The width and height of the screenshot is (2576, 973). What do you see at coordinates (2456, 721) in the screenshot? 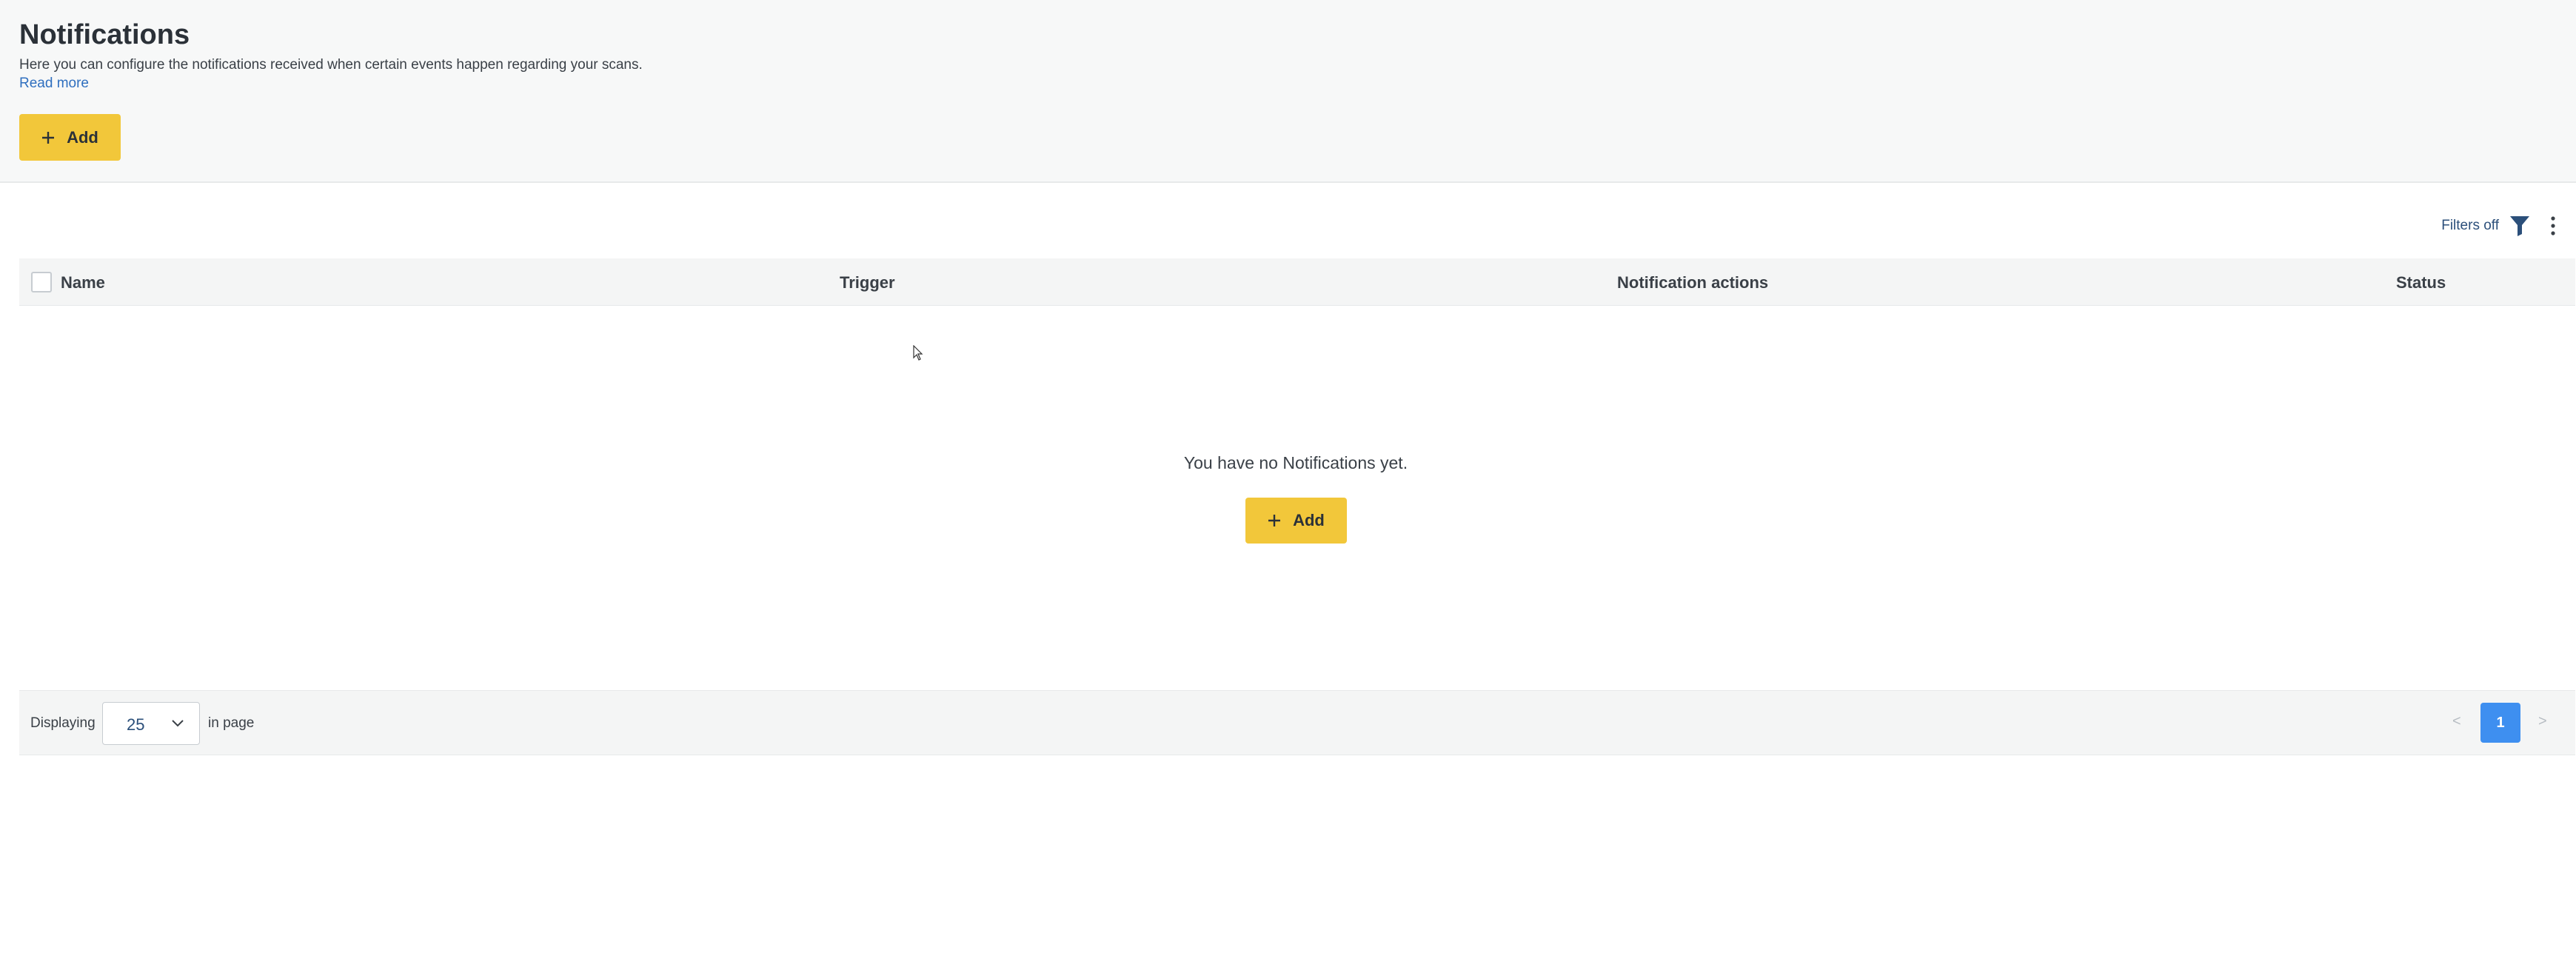
I see `previous-page-button: <` at bounding box center [2456, 721].